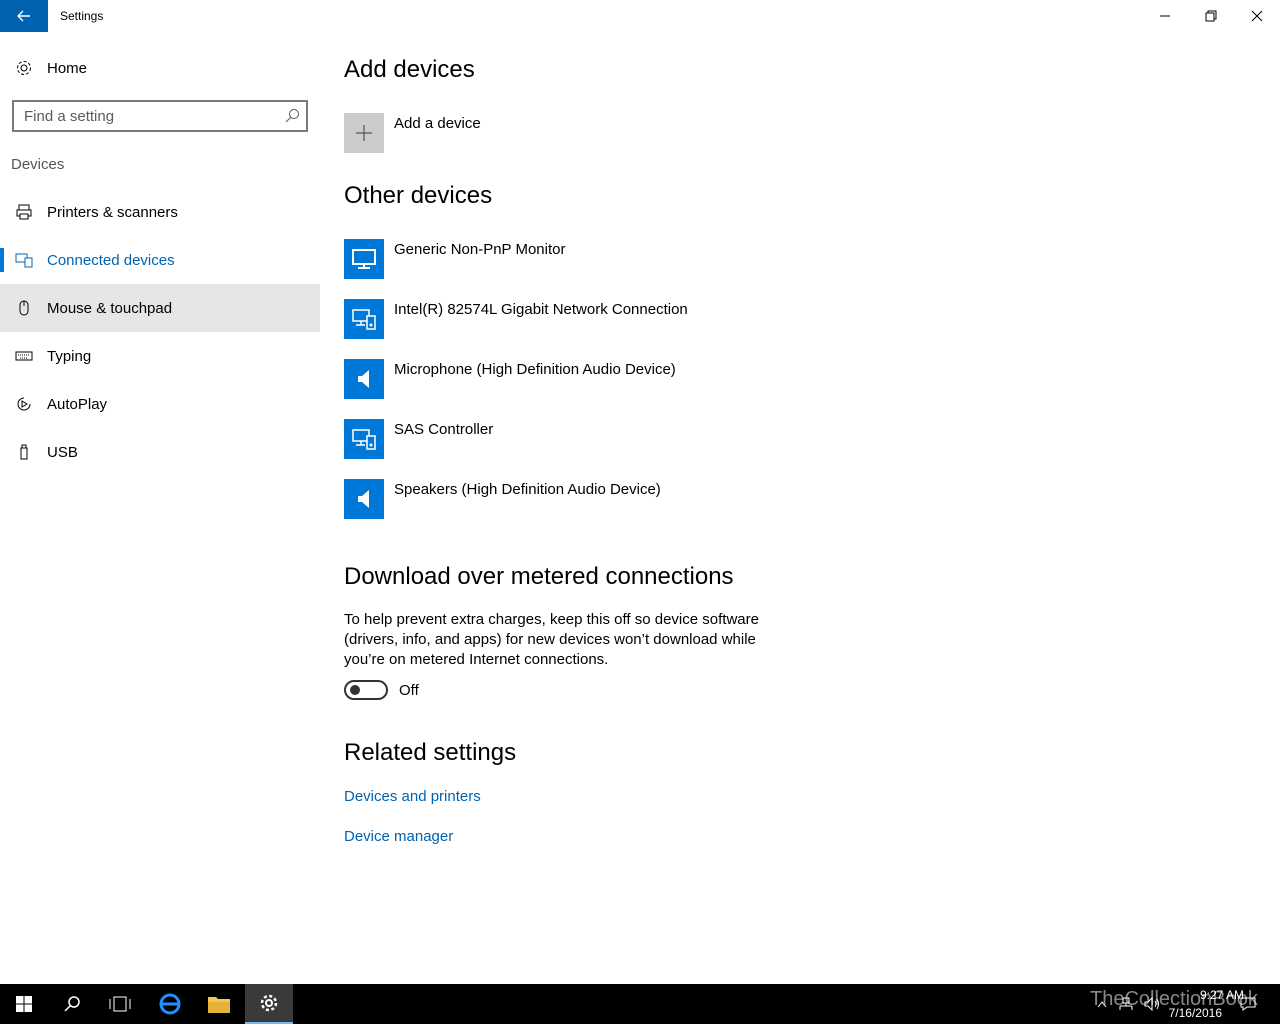 Image resolution: width=1280 pixels, height=1024 pixels. I want to click on chevron-up-icon, so click(1102, 1004).